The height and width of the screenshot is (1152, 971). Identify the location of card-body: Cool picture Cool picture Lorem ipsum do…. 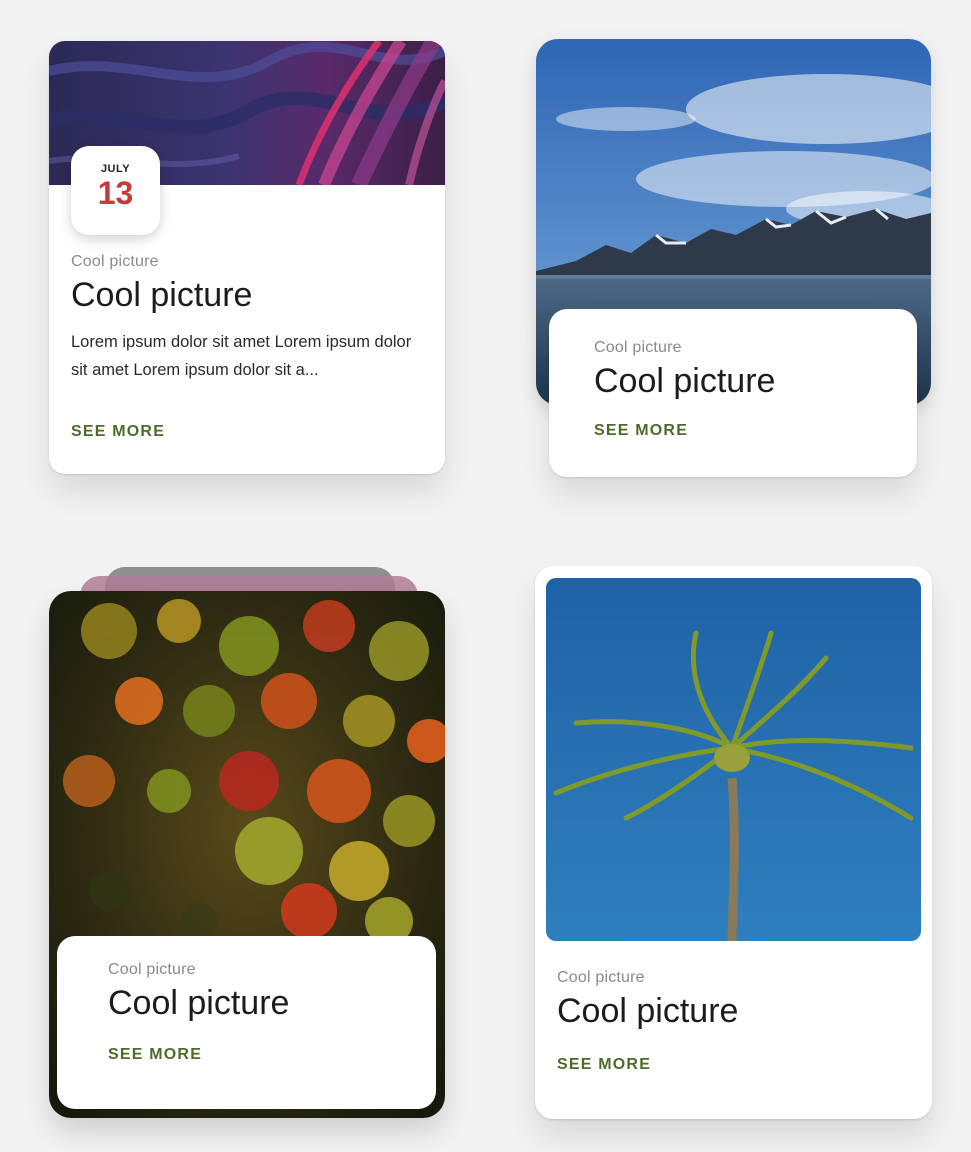
(247, 318).